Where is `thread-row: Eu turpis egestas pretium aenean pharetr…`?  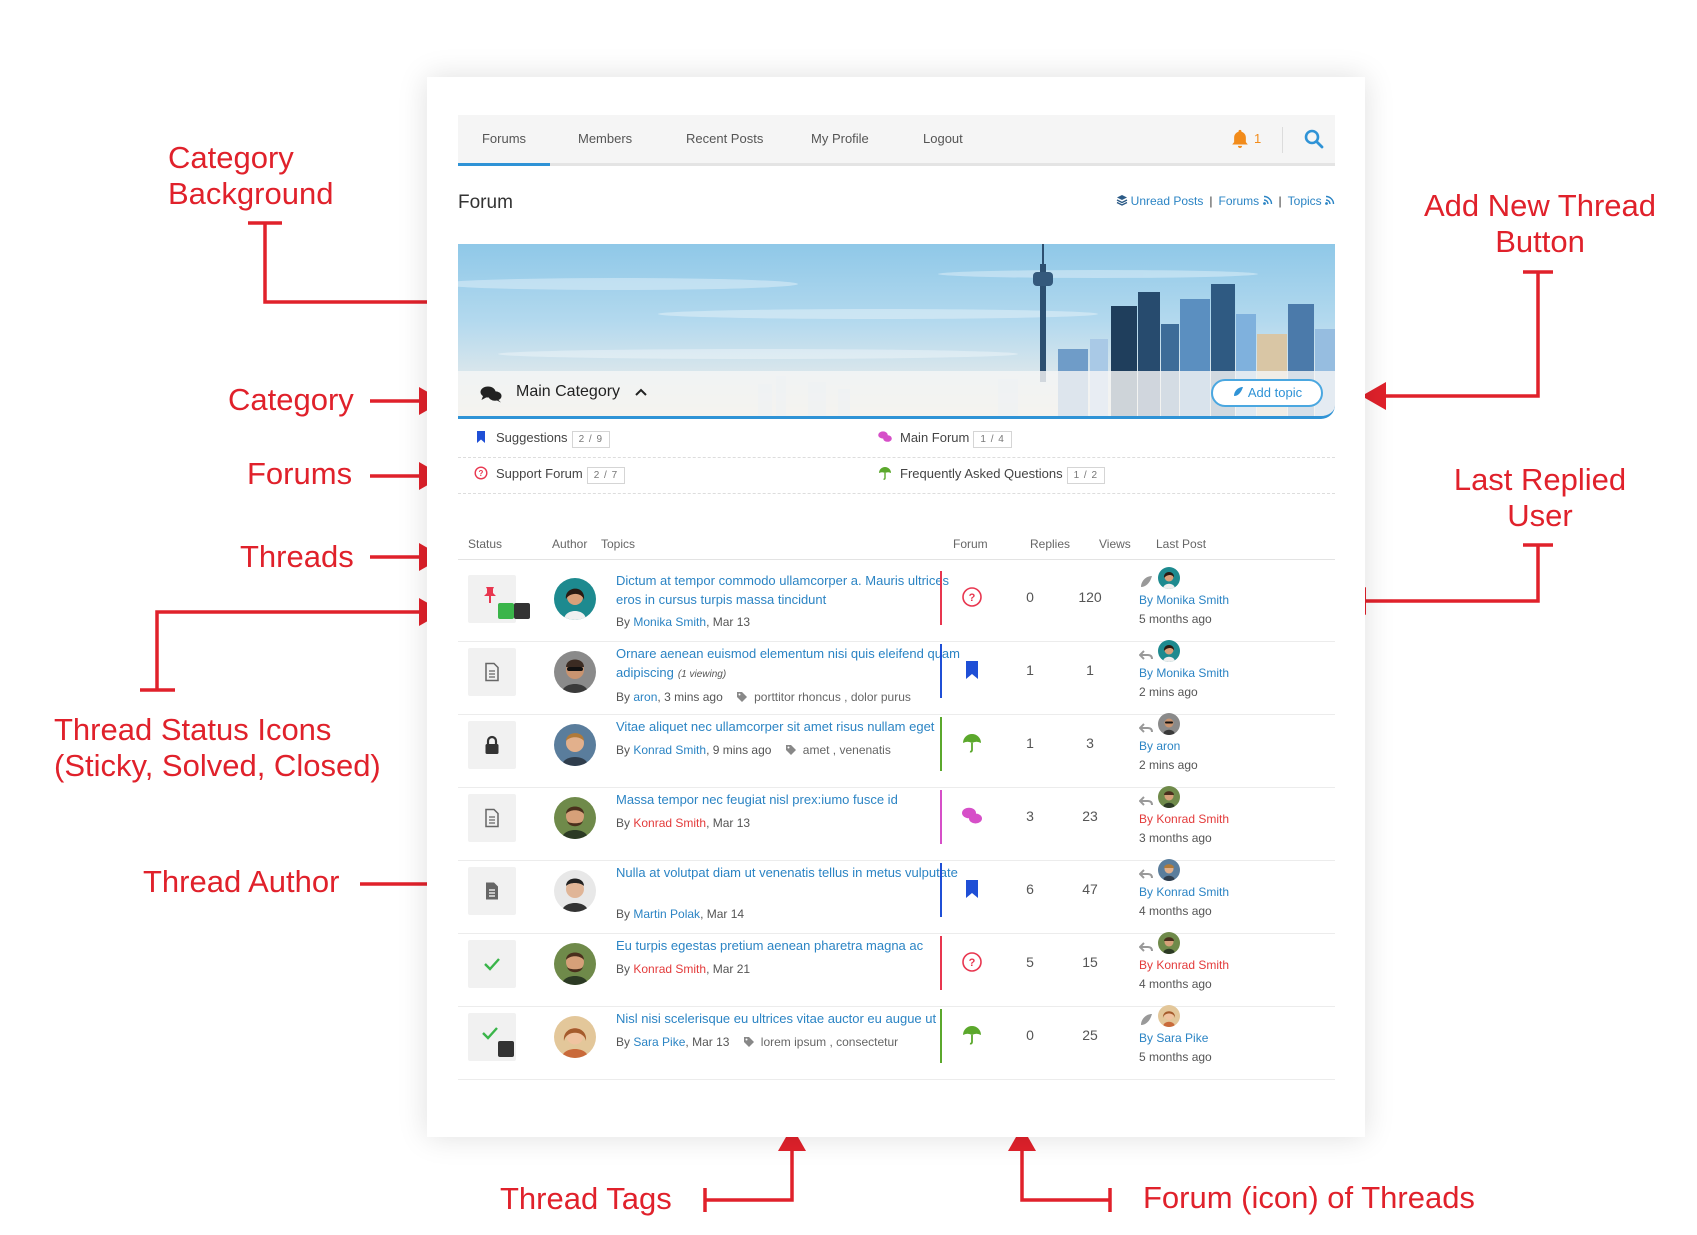
thread-row: Eu turpis egestas pretium aenean pharetr… is located at coordinates (896, 966).